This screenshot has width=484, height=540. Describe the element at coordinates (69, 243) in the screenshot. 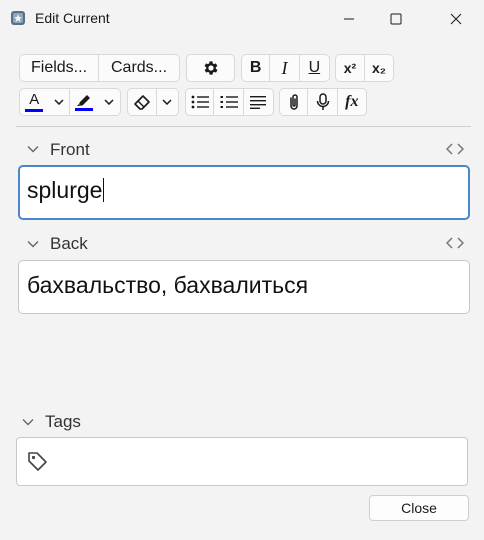

I see `back-field-label: Back` at that location.